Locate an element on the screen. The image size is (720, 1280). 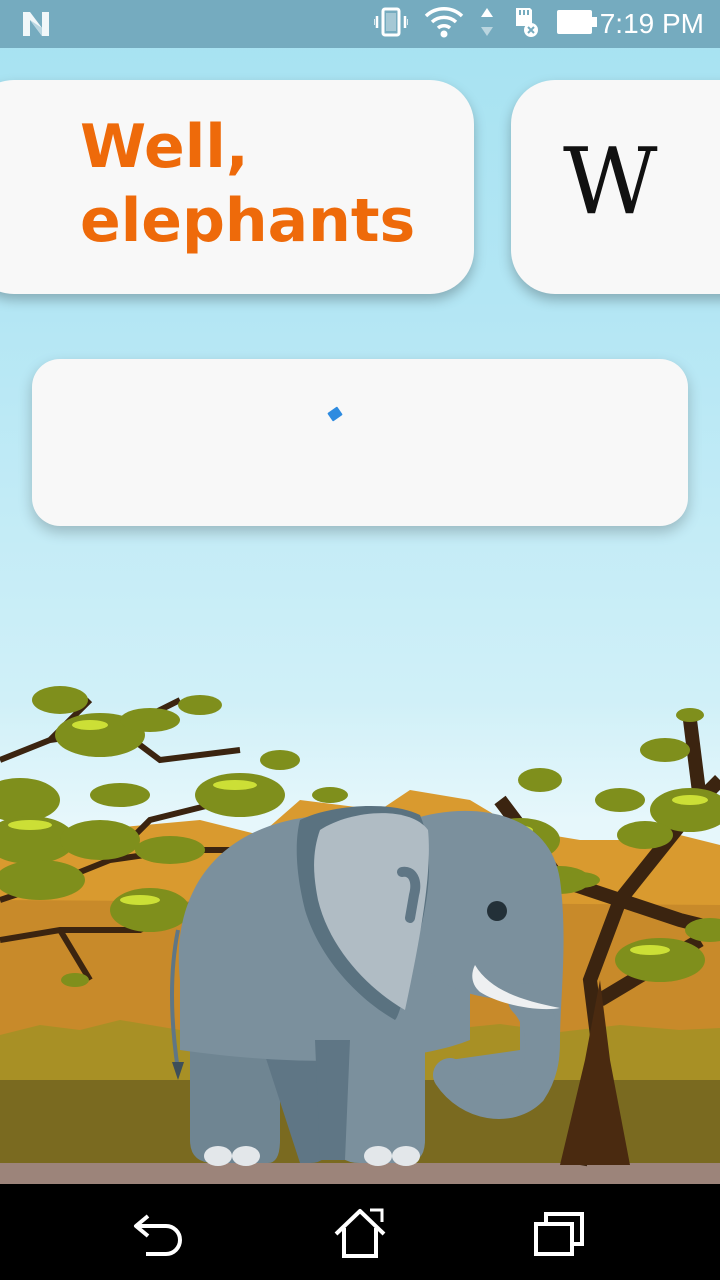
back-button is located at coordinates (160, 1234).